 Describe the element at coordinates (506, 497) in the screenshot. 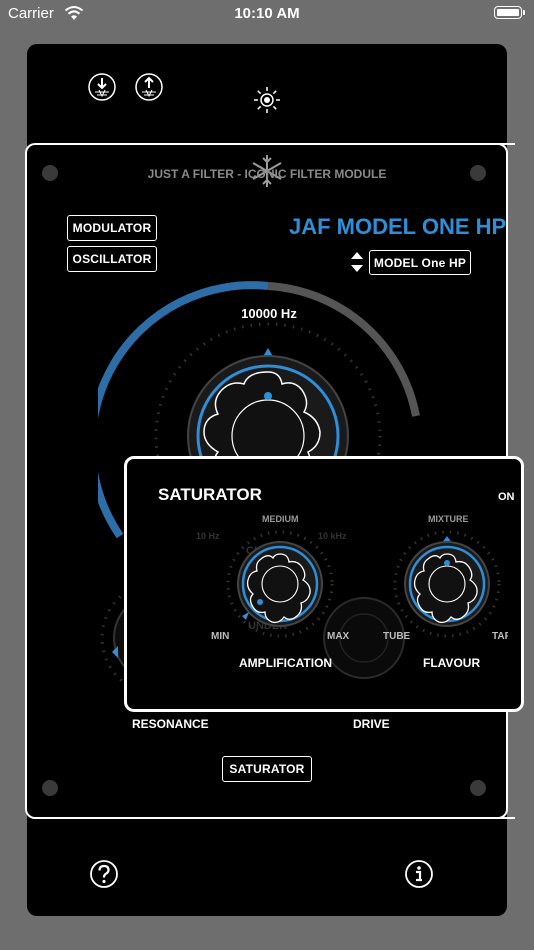

I see `saturator-status-partial: ON` at that location.